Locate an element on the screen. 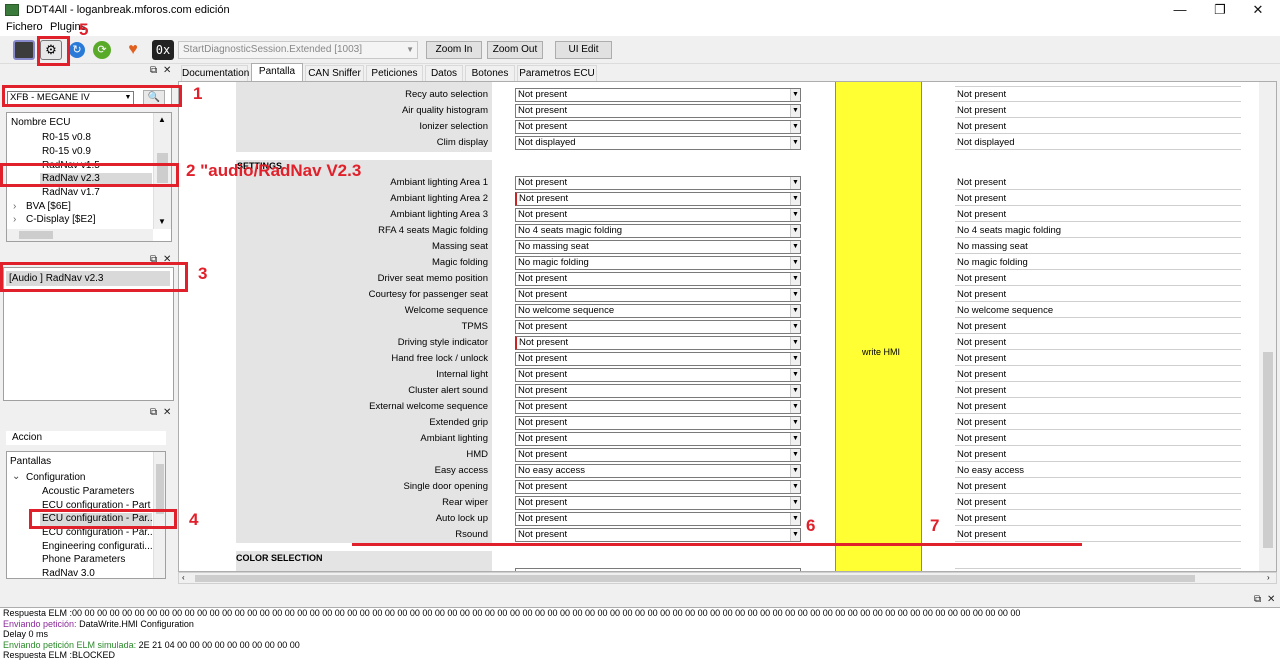 This screenshot has height=667, width=1280. screen-item: RadNav 3.0 is located at coordinates (68, 573).